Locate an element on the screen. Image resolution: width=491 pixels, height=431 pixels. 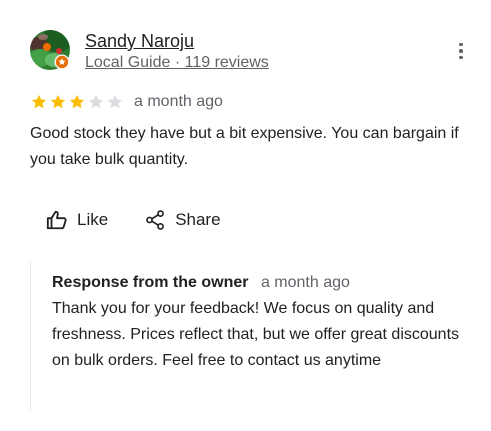
like-label: Like is located at coordinates (93, 219).